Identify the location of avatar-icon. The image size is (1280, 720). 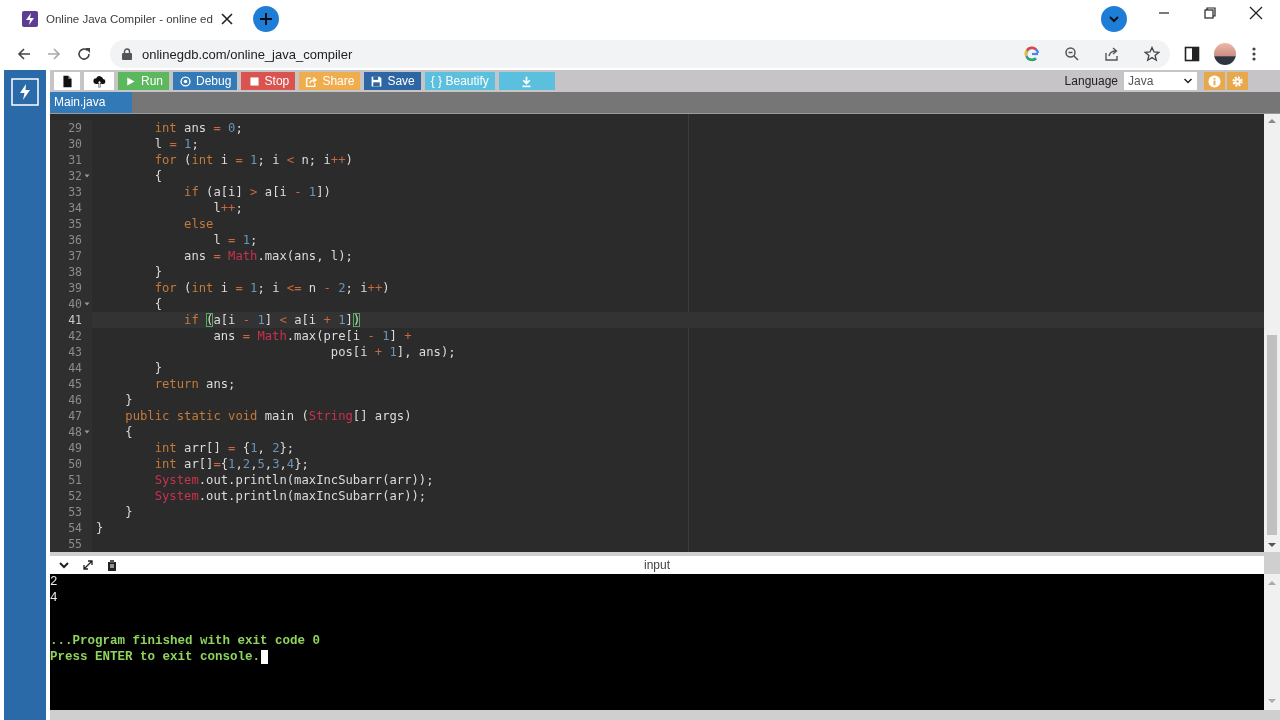
(1225, 54).